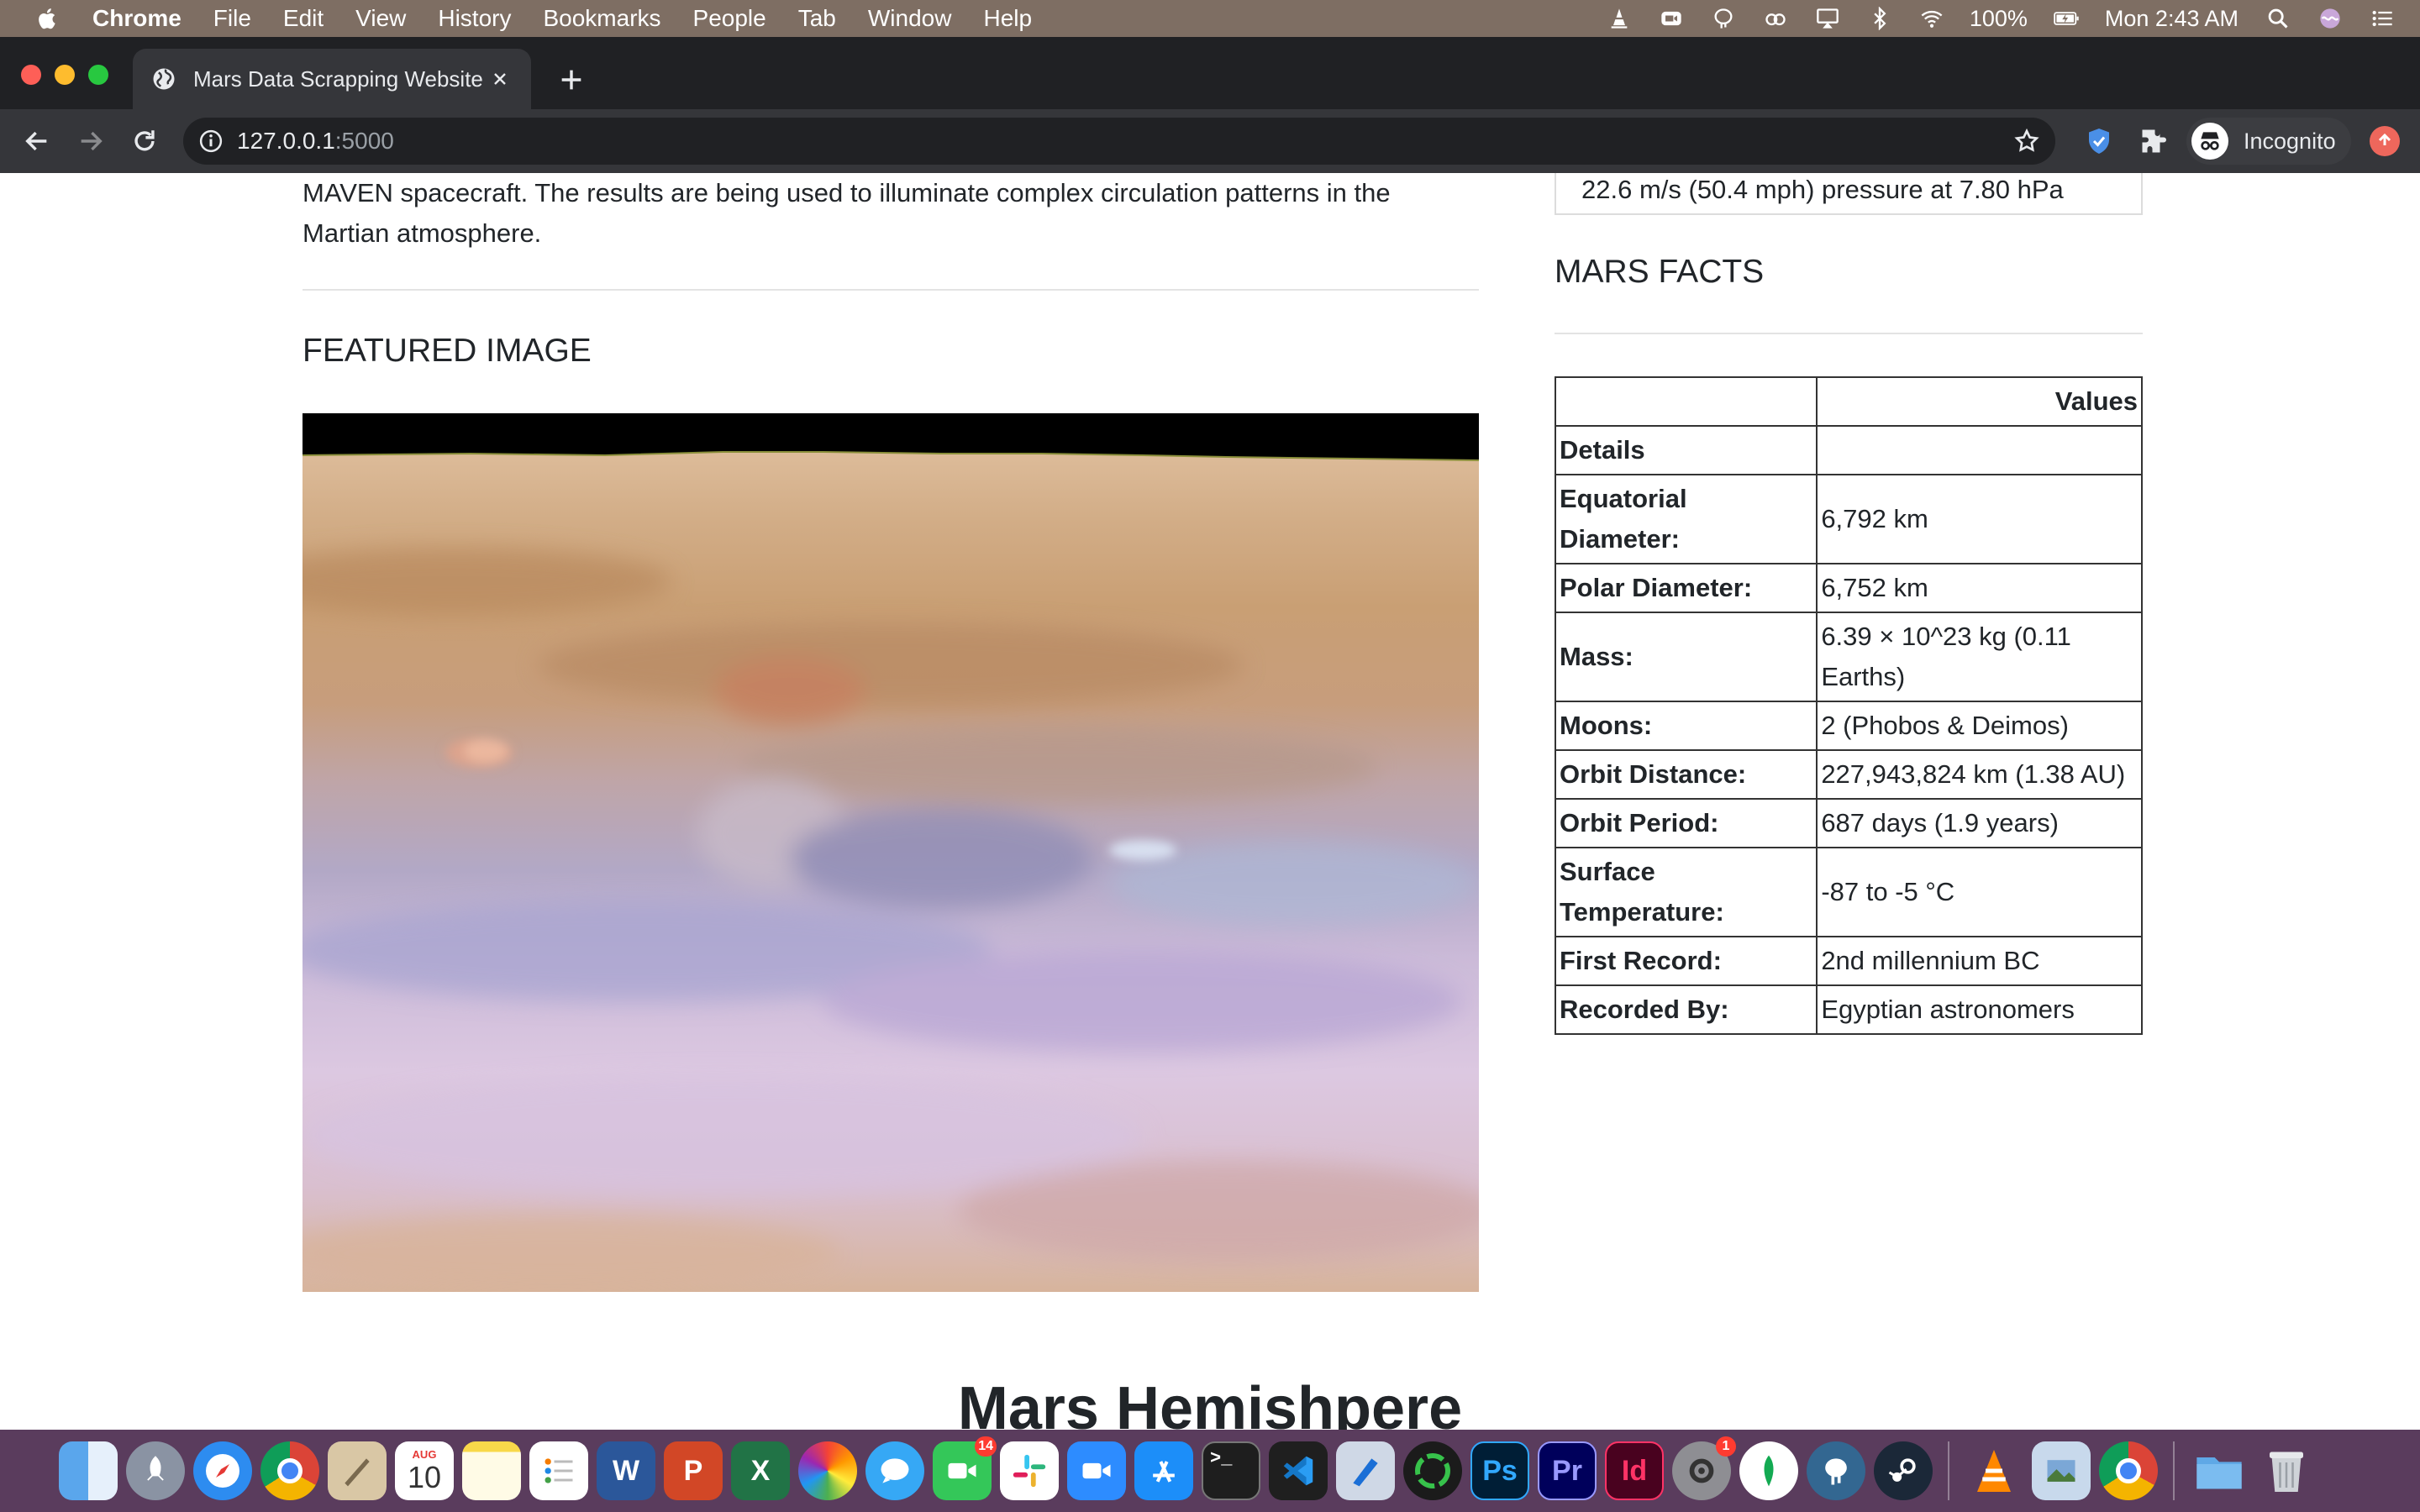 Image resolution: width=2420 pixels, height=1512 pixels. What do you see at coordinates (1686, 1009) in the screenshot?
I see `fact-key: Recorded By:` at bounding box center [1686, 1009].